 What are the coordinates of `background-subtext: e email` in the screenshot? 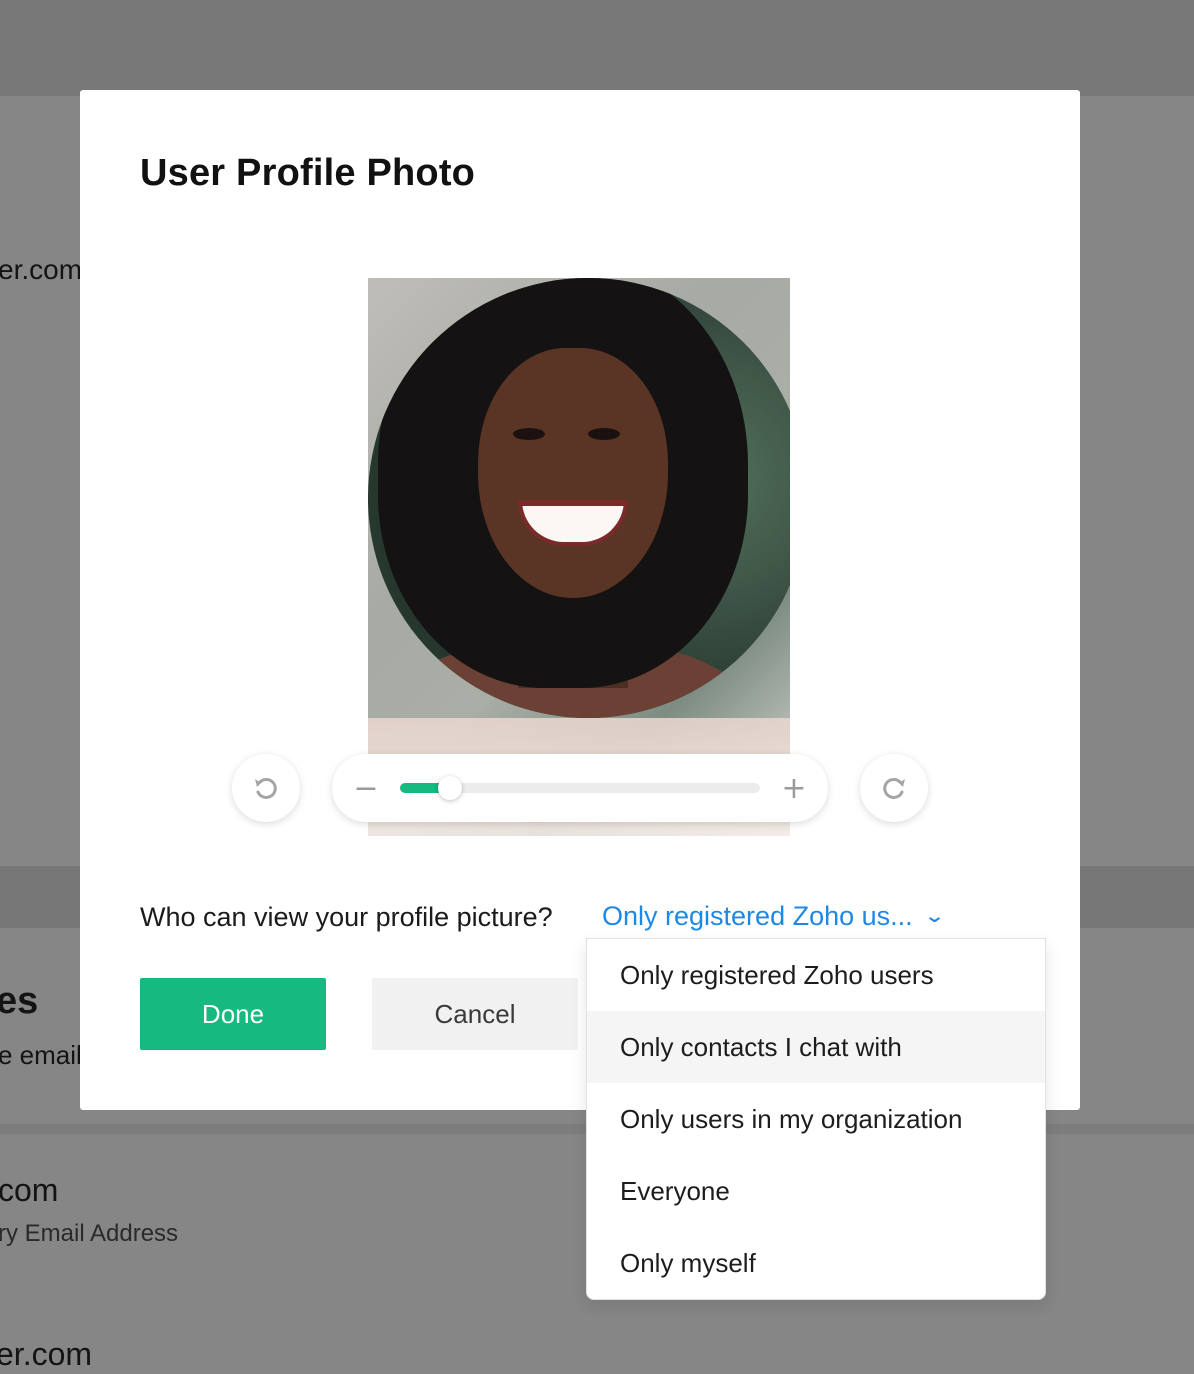 It's located at (41, 1055).